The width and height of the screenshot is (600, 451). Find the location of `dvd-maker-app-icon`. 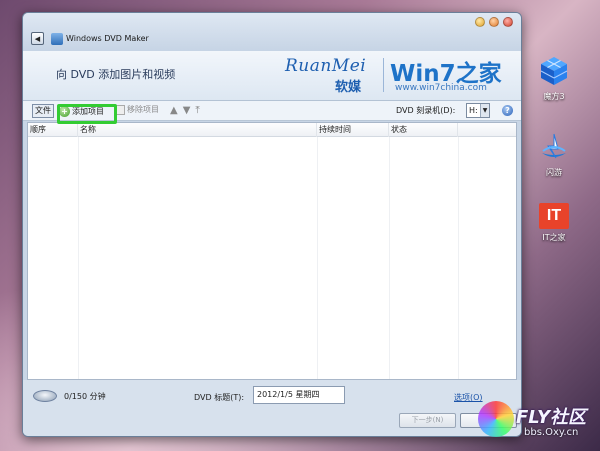

dvd-maker-app-icon is located at coordinates (57, 39).